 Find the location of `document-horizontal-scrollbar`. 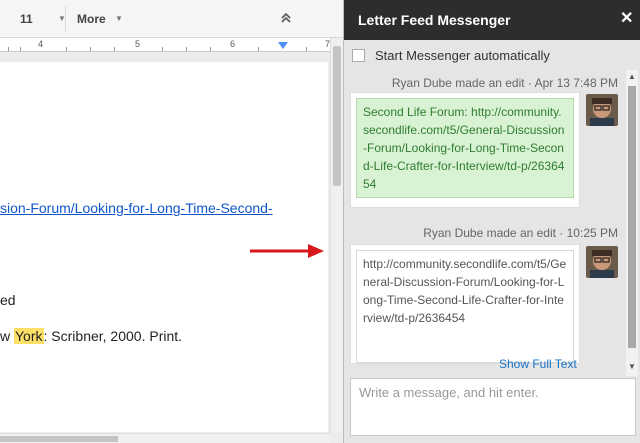

document-horizontal-scrollbar is located at coordinates (165, 438).